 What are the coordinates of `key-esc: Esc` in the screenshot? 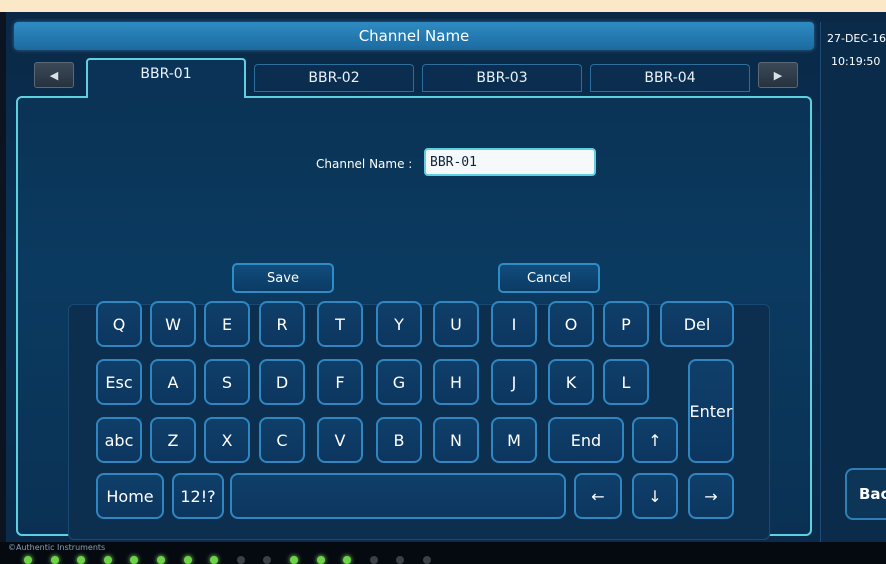 It's located at (119, 382).